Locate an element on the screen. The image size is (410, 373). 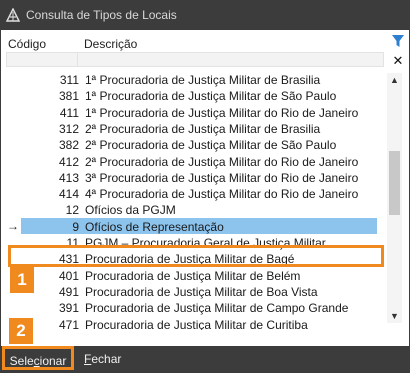
clear-filter-icon: ✕ is located at coordinates (398, 60).